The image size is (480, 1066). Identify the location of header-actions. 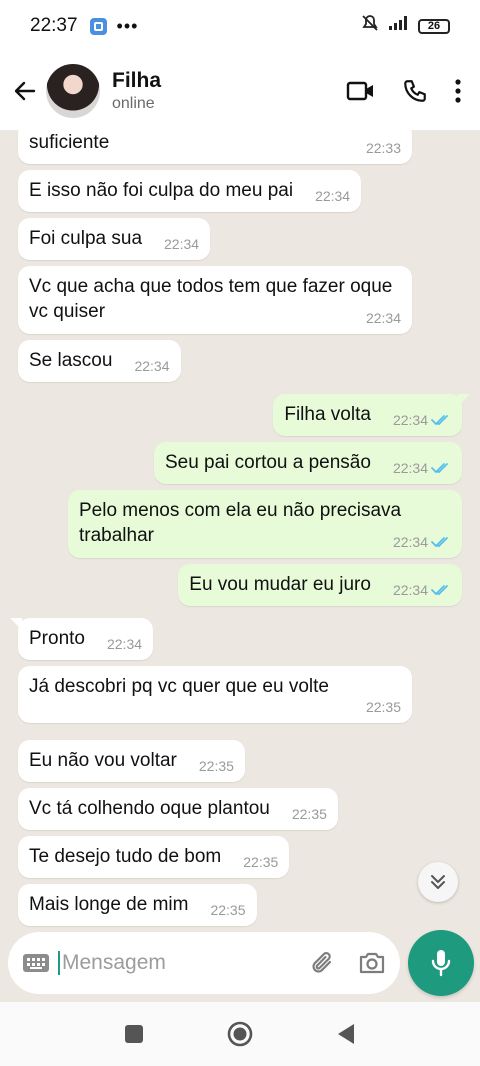
(404, 91).